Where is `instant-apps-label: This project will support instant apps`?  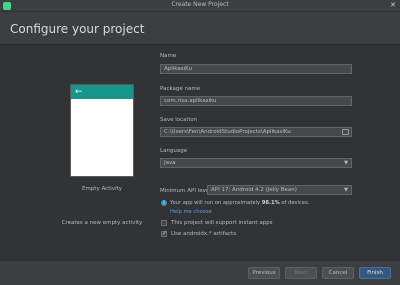 instant-apps-label: This project will support instant apps is located at coordinates (222, 223).